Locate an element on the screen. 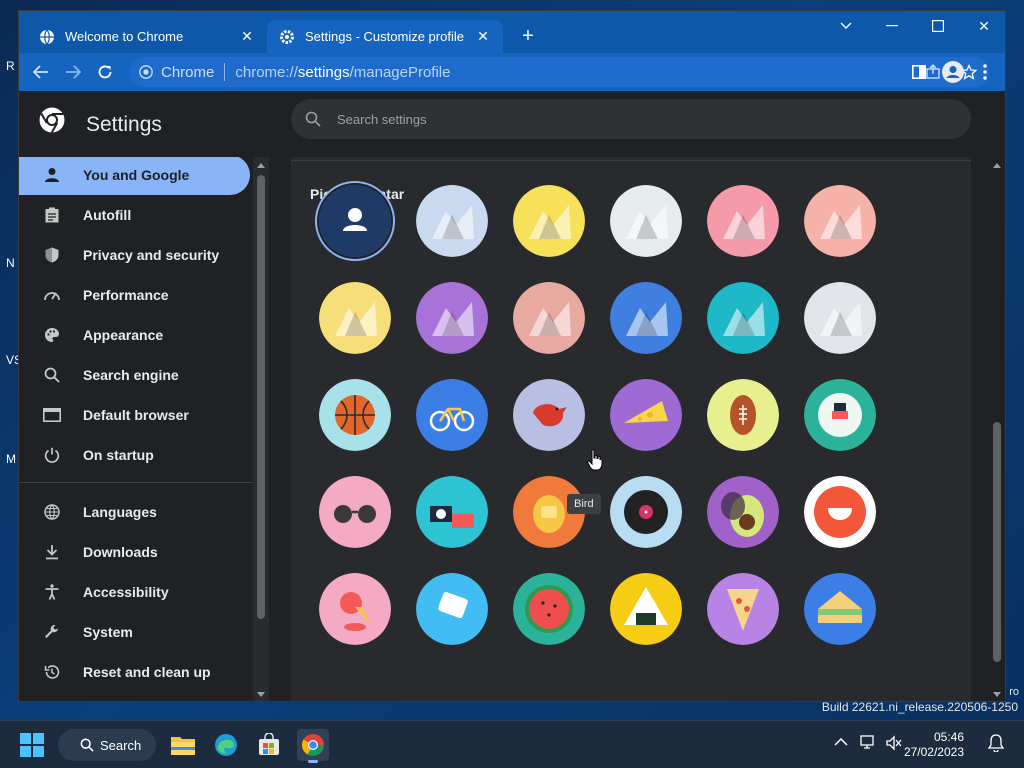 This screenshot has width=1024, height=768. sidebar-item-privacy: Privacy and security is located at coordinates (134, 255).